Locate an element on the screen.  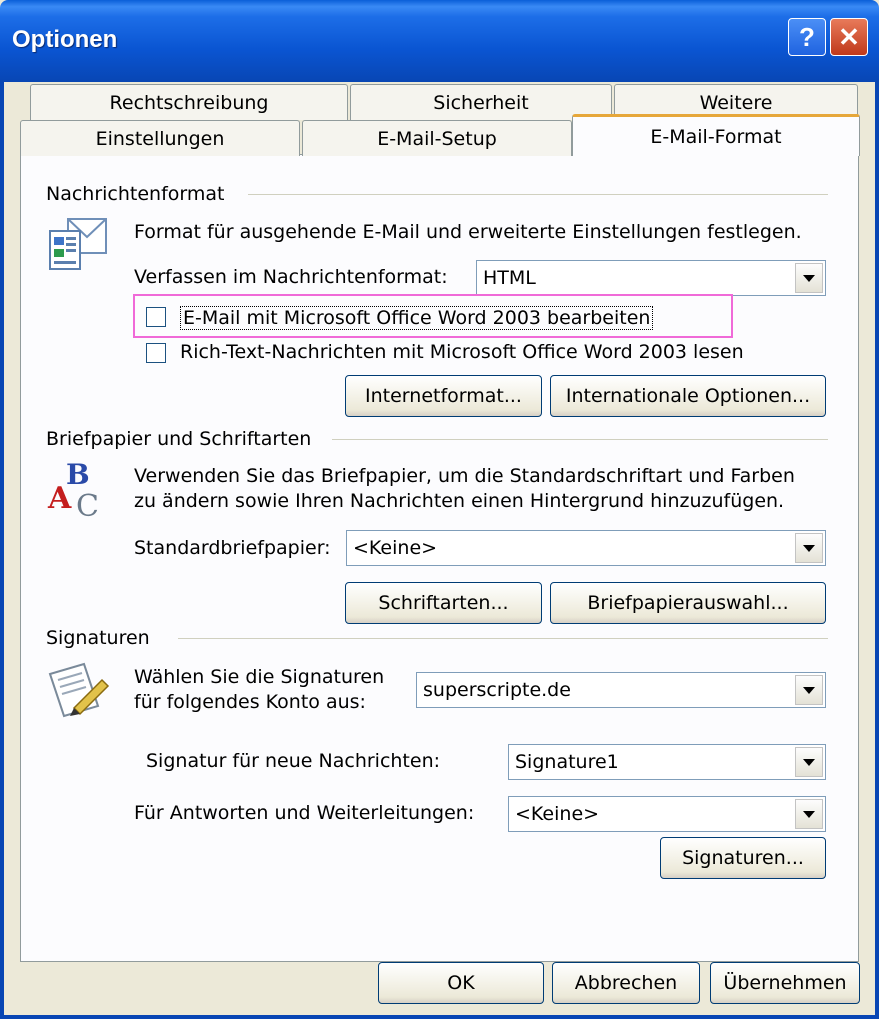
signature-account-select: superscripte.de is located at coordinates (621, 690).